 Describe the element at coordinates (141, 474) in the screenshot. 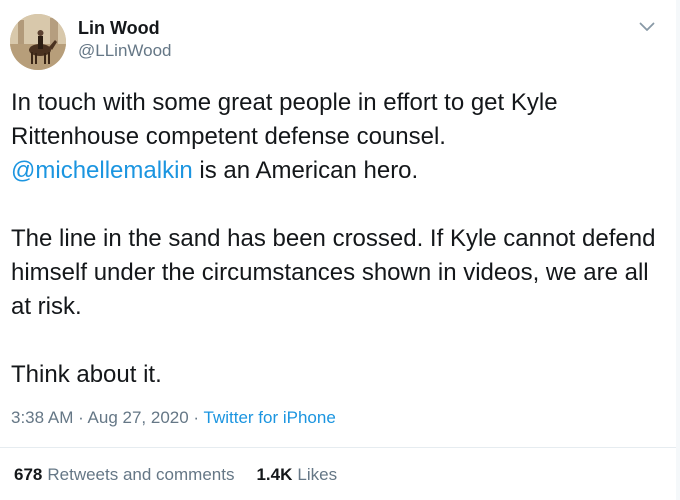

I see `retweets-label: Retweets and comments` at that location.